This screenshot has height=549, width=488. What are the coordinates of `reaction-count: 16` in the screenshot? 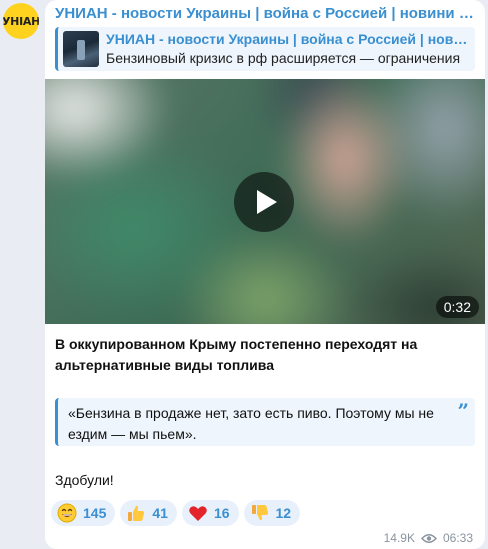 It's located at (221, 513).